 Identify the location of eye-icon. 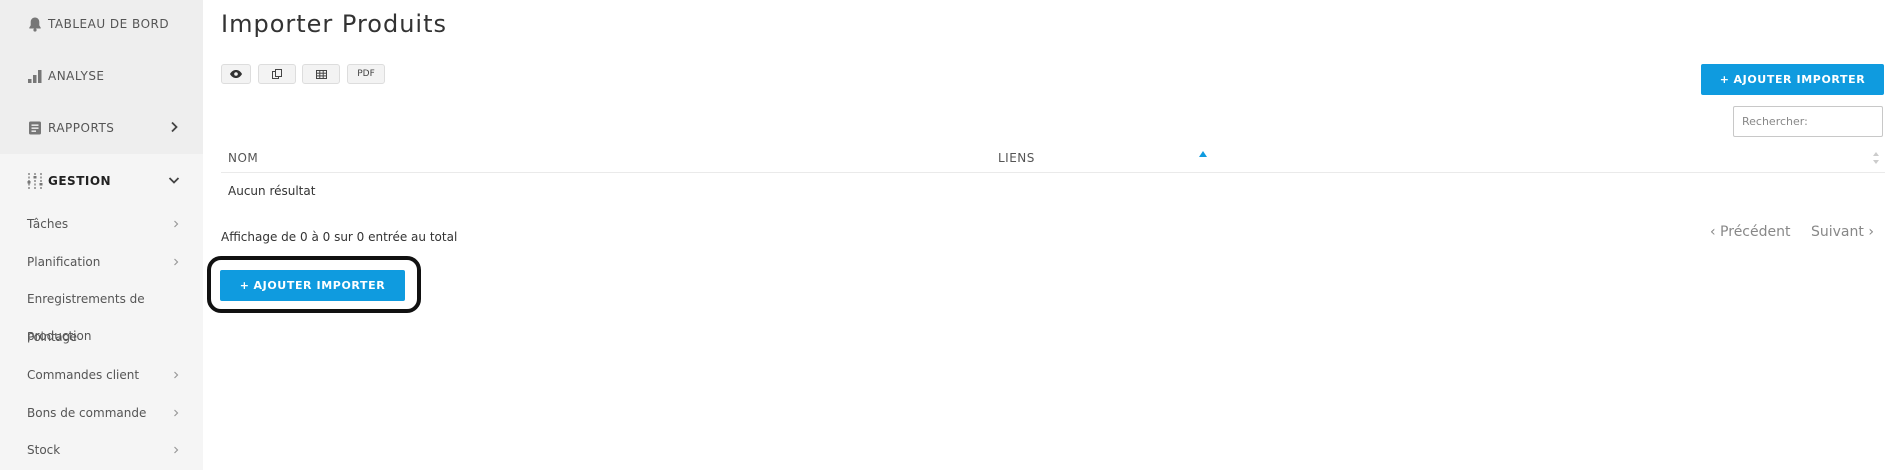
(236, 74).